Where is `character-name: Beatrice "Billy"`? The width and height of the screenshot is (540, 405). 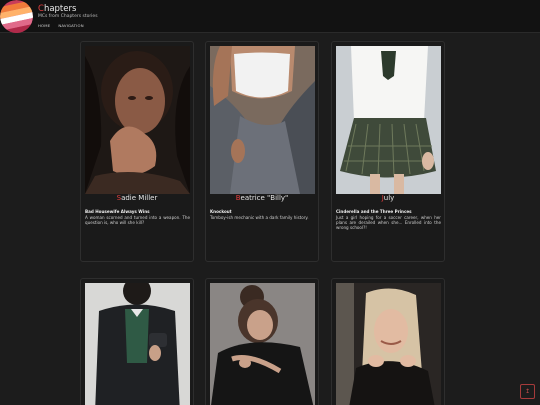
character-name: Beatrice "Billy" is located at coordinates (262, 198).